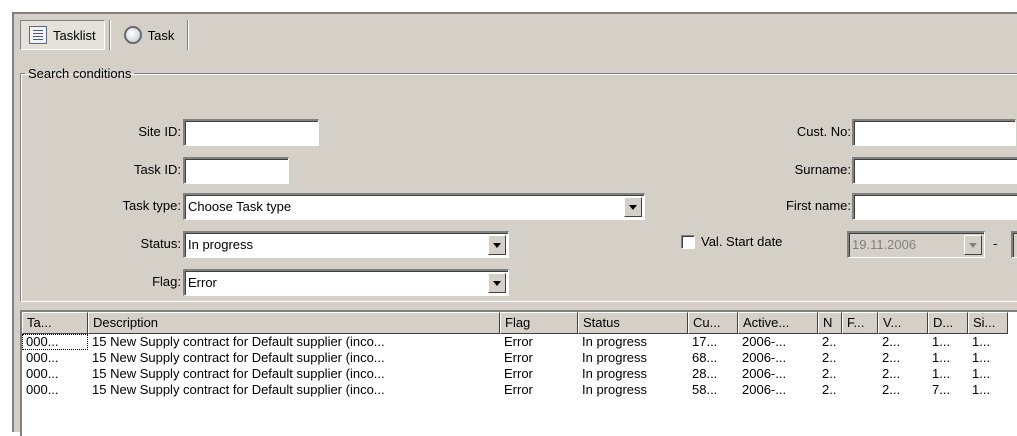  What do you see at coordinates (934, 132) in the screenshot?
I see `cust-no-input` at bounding box center [934, 132].